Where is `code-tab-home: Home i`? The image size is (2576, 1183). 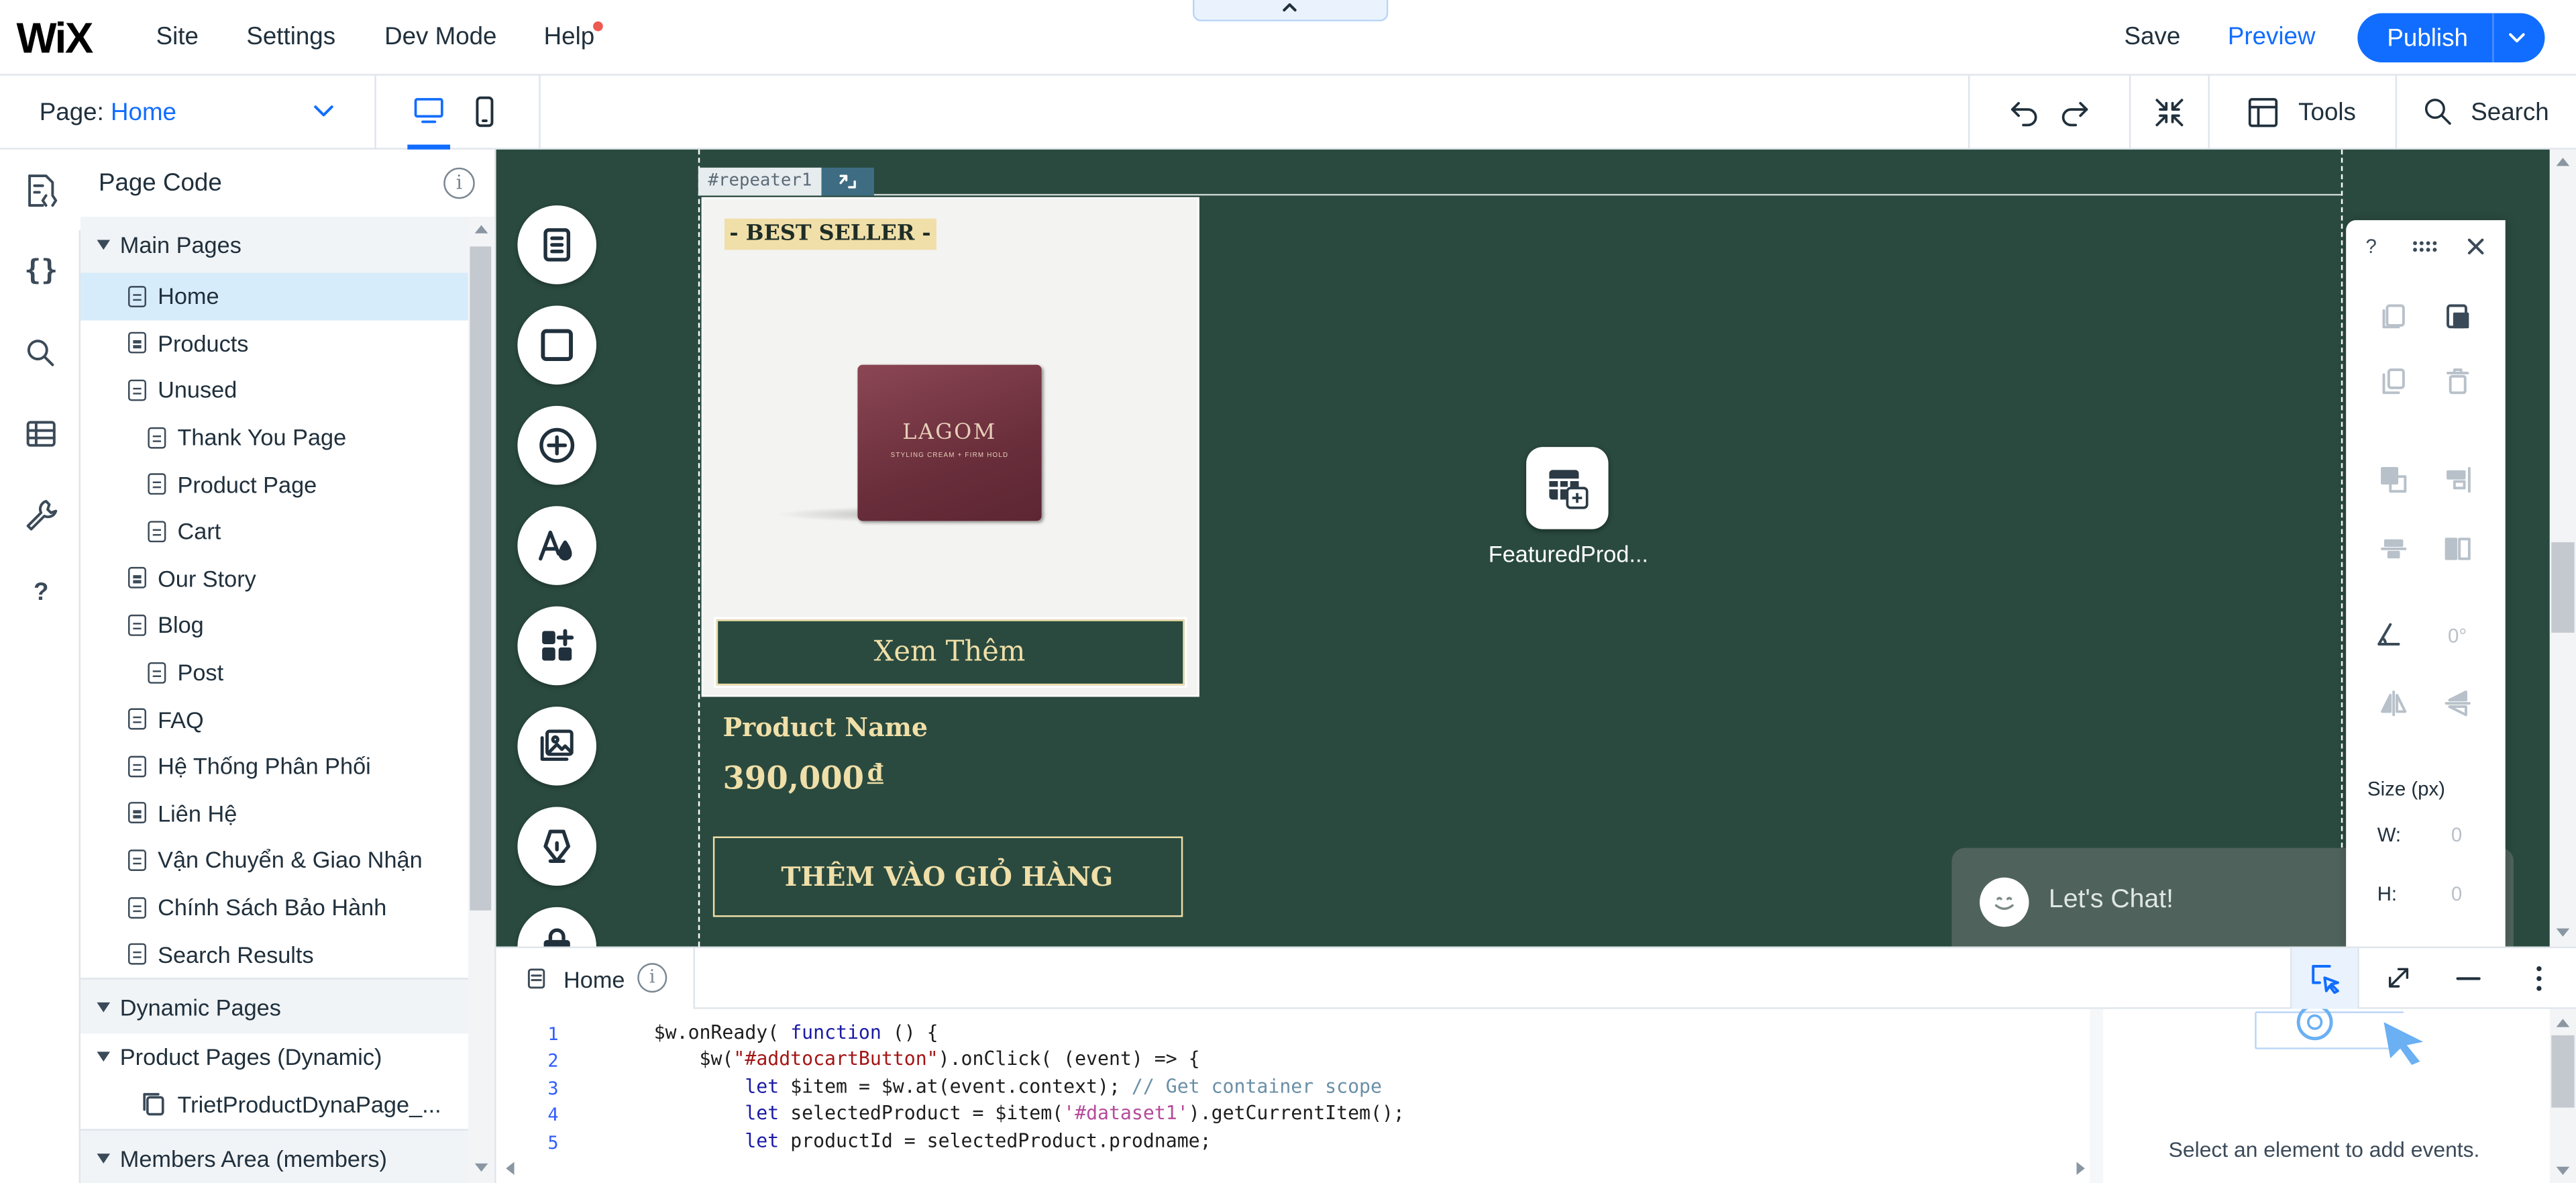
code-tab-home: Home i is located at coordinates (595, 978).